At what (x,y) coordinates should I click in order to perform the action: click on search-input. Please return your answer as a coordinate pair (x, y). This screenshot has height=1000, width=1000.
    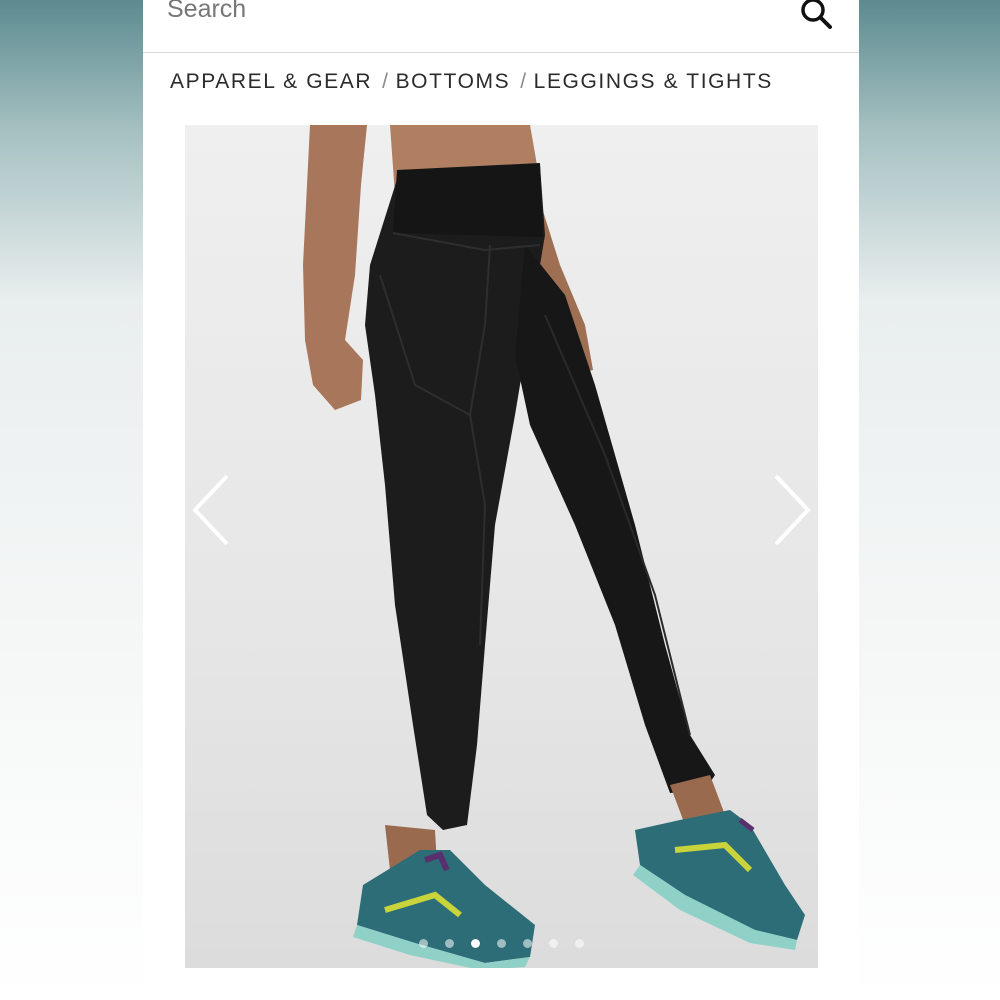
    Looking at the image, I should click on (467, 15).